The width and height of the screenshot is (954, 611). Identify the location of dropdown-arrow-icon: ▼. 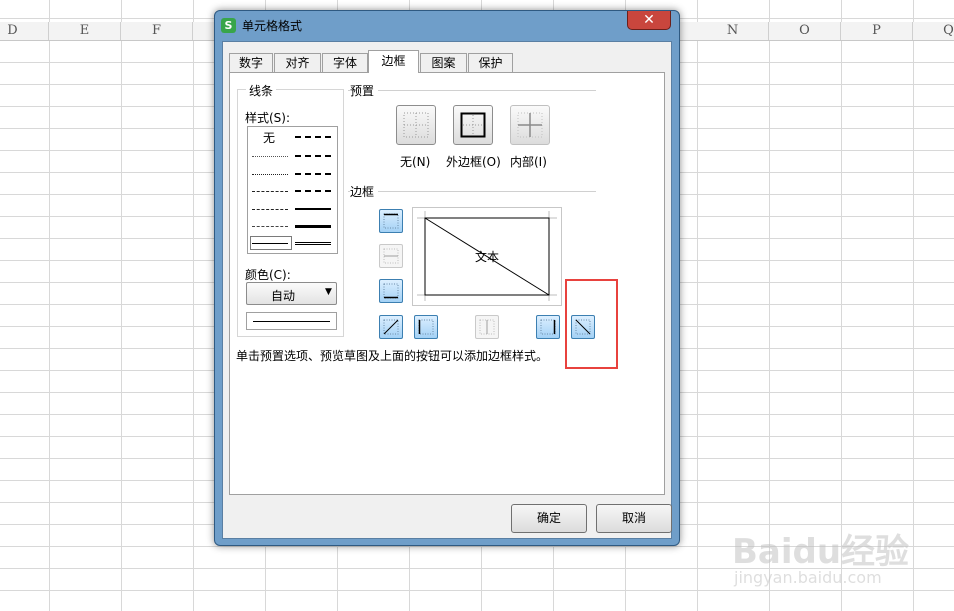
(328, 292).